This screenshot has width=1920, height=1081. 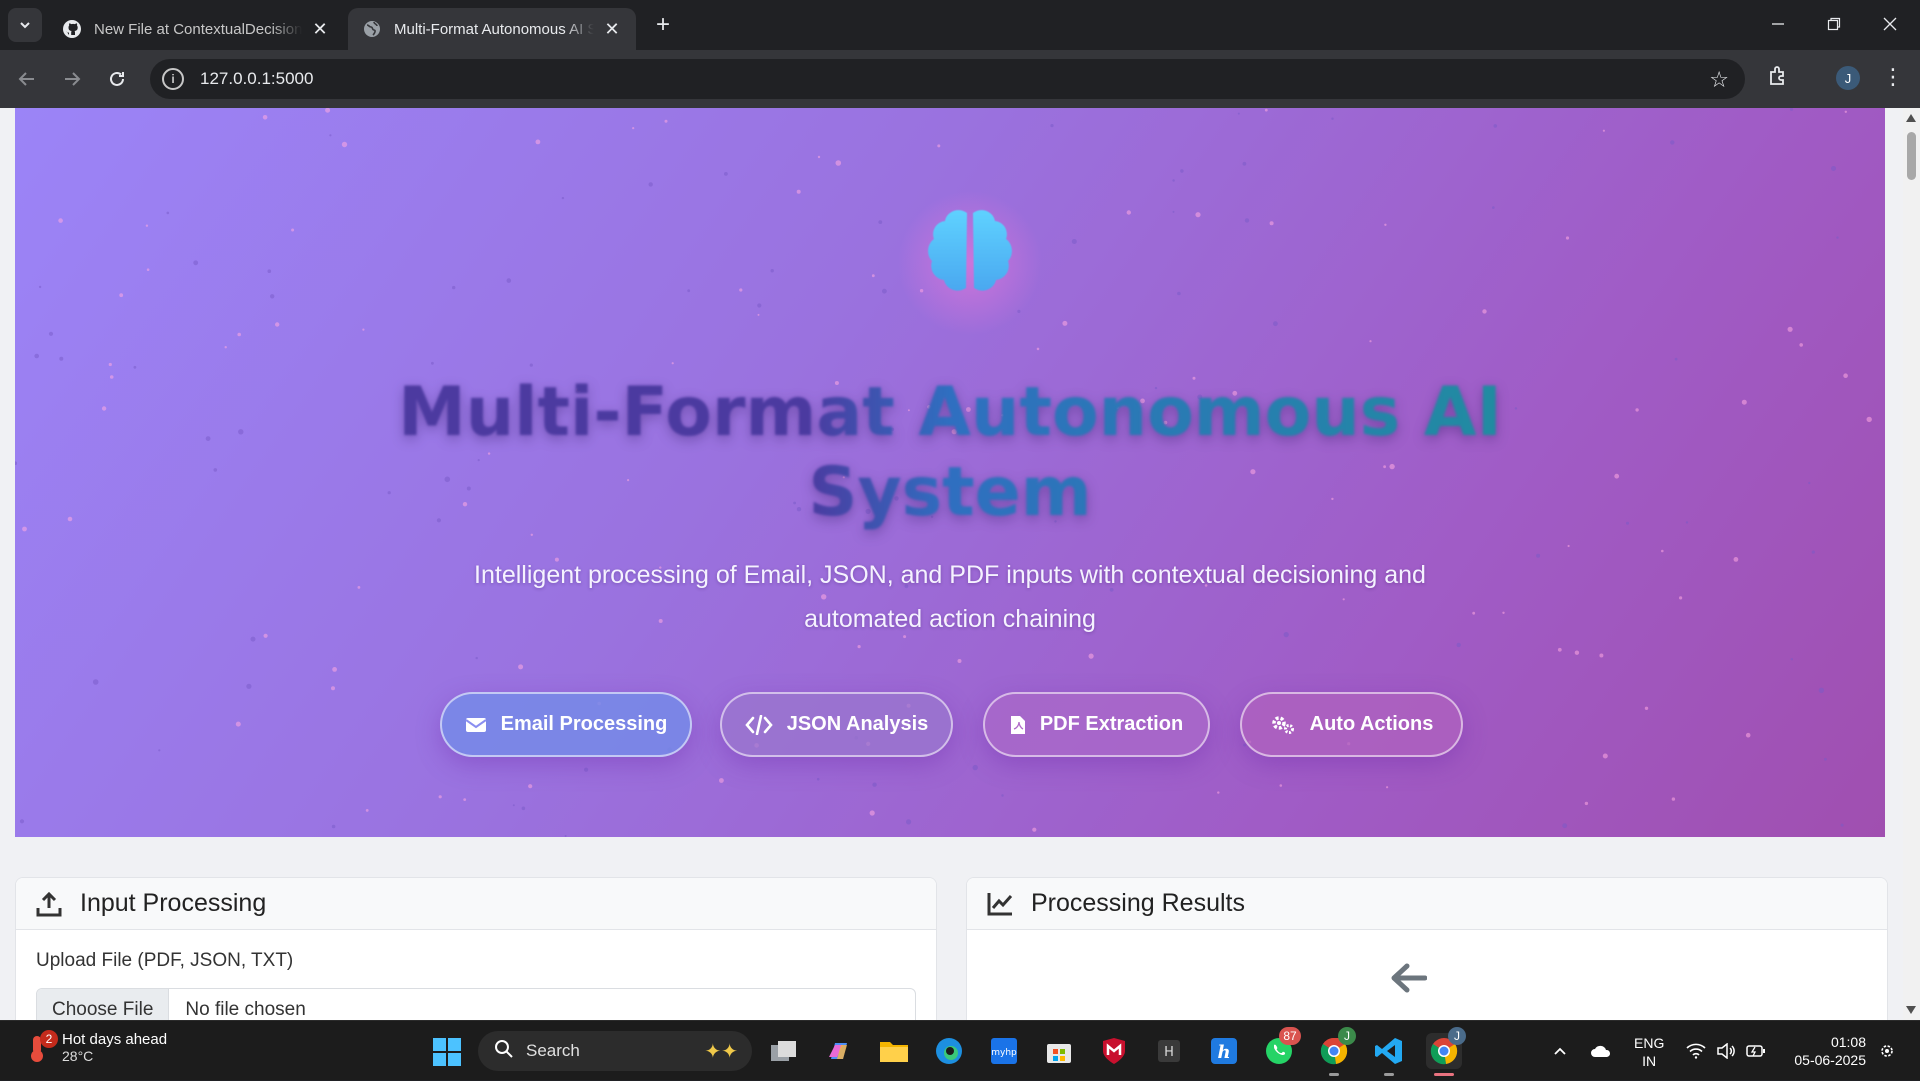 What do you see at coordinates (1096, 724) in the screenshot?
I see `pdf-extraction-button: PDF Extraction` at bounding box center [1096, 724].